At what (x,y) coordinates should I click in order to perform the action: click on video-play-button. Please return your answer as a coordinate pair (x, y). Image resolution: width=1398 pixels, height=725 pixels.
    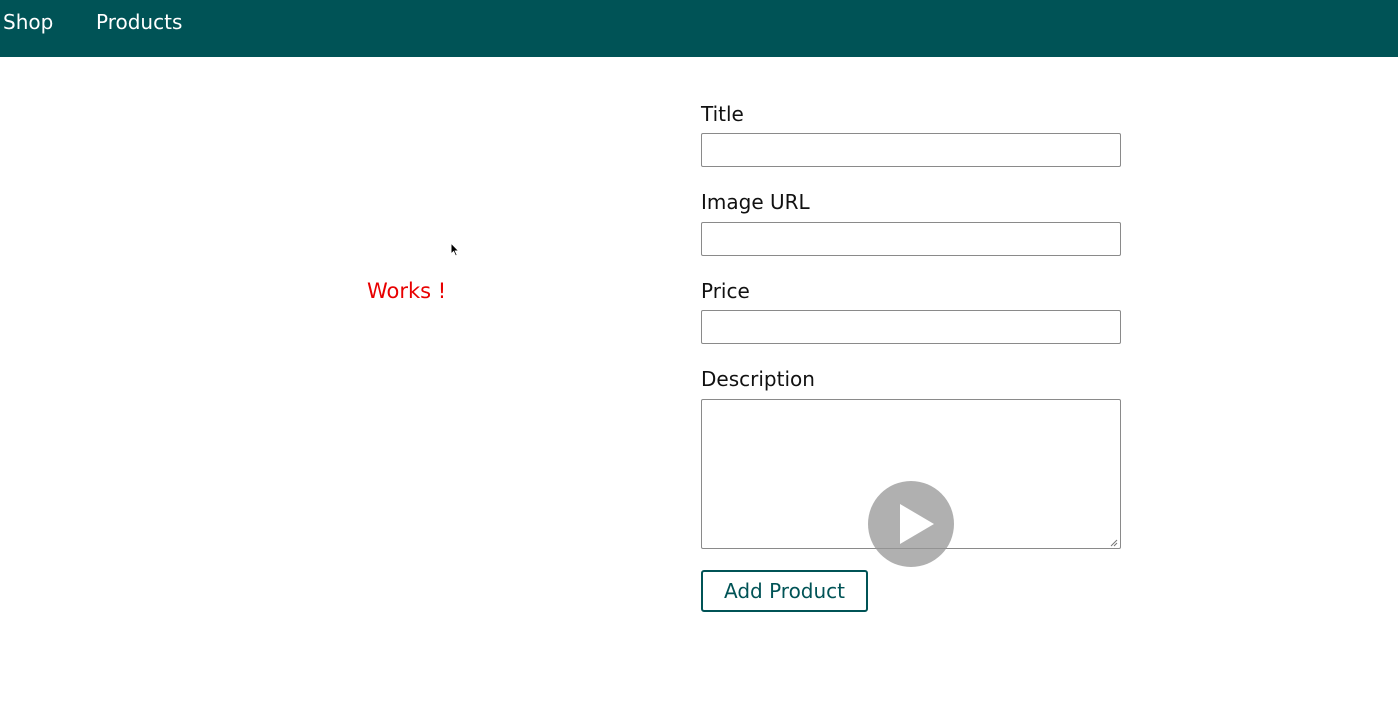
    Looking at the image, I should click on (911, 524).